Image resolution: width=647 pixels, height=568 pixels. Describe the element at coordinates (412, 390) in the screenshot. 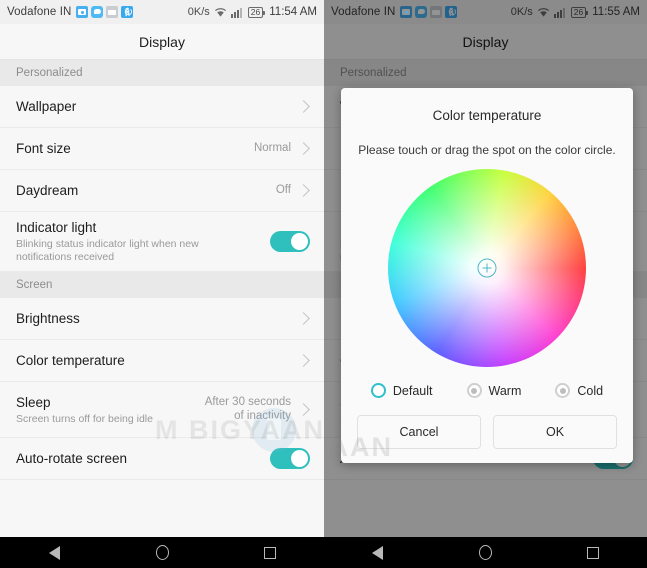

I see `radio-label: Default` at that location.